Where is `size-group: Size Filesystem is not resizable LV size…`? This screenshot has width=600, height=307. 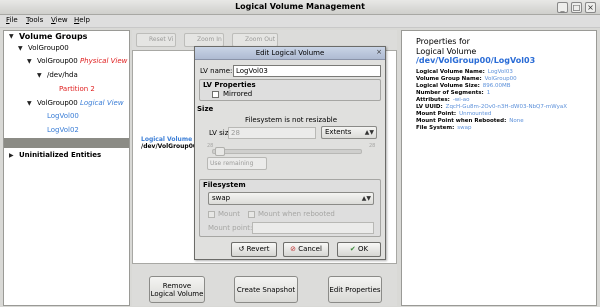
size-group: Size Filesystem is not resizable LV size… is located at coordinates (289, 141).